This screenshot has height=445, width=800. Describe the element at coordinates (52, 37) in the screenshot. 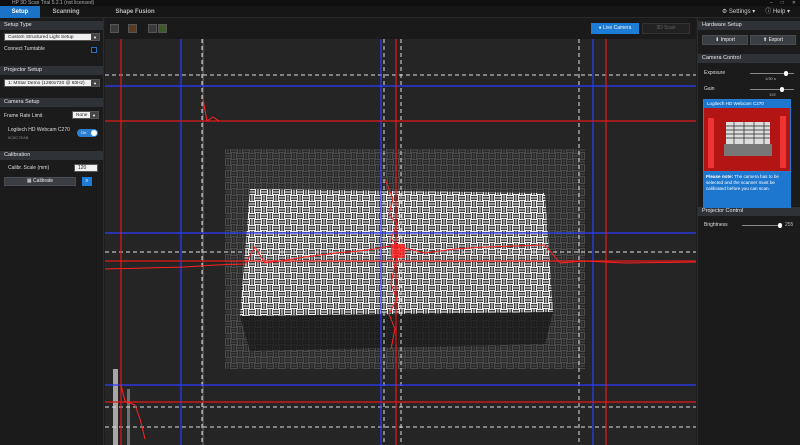

I see `setup-type-dropdown: Custom Structured Light Setup ▼` at that location.